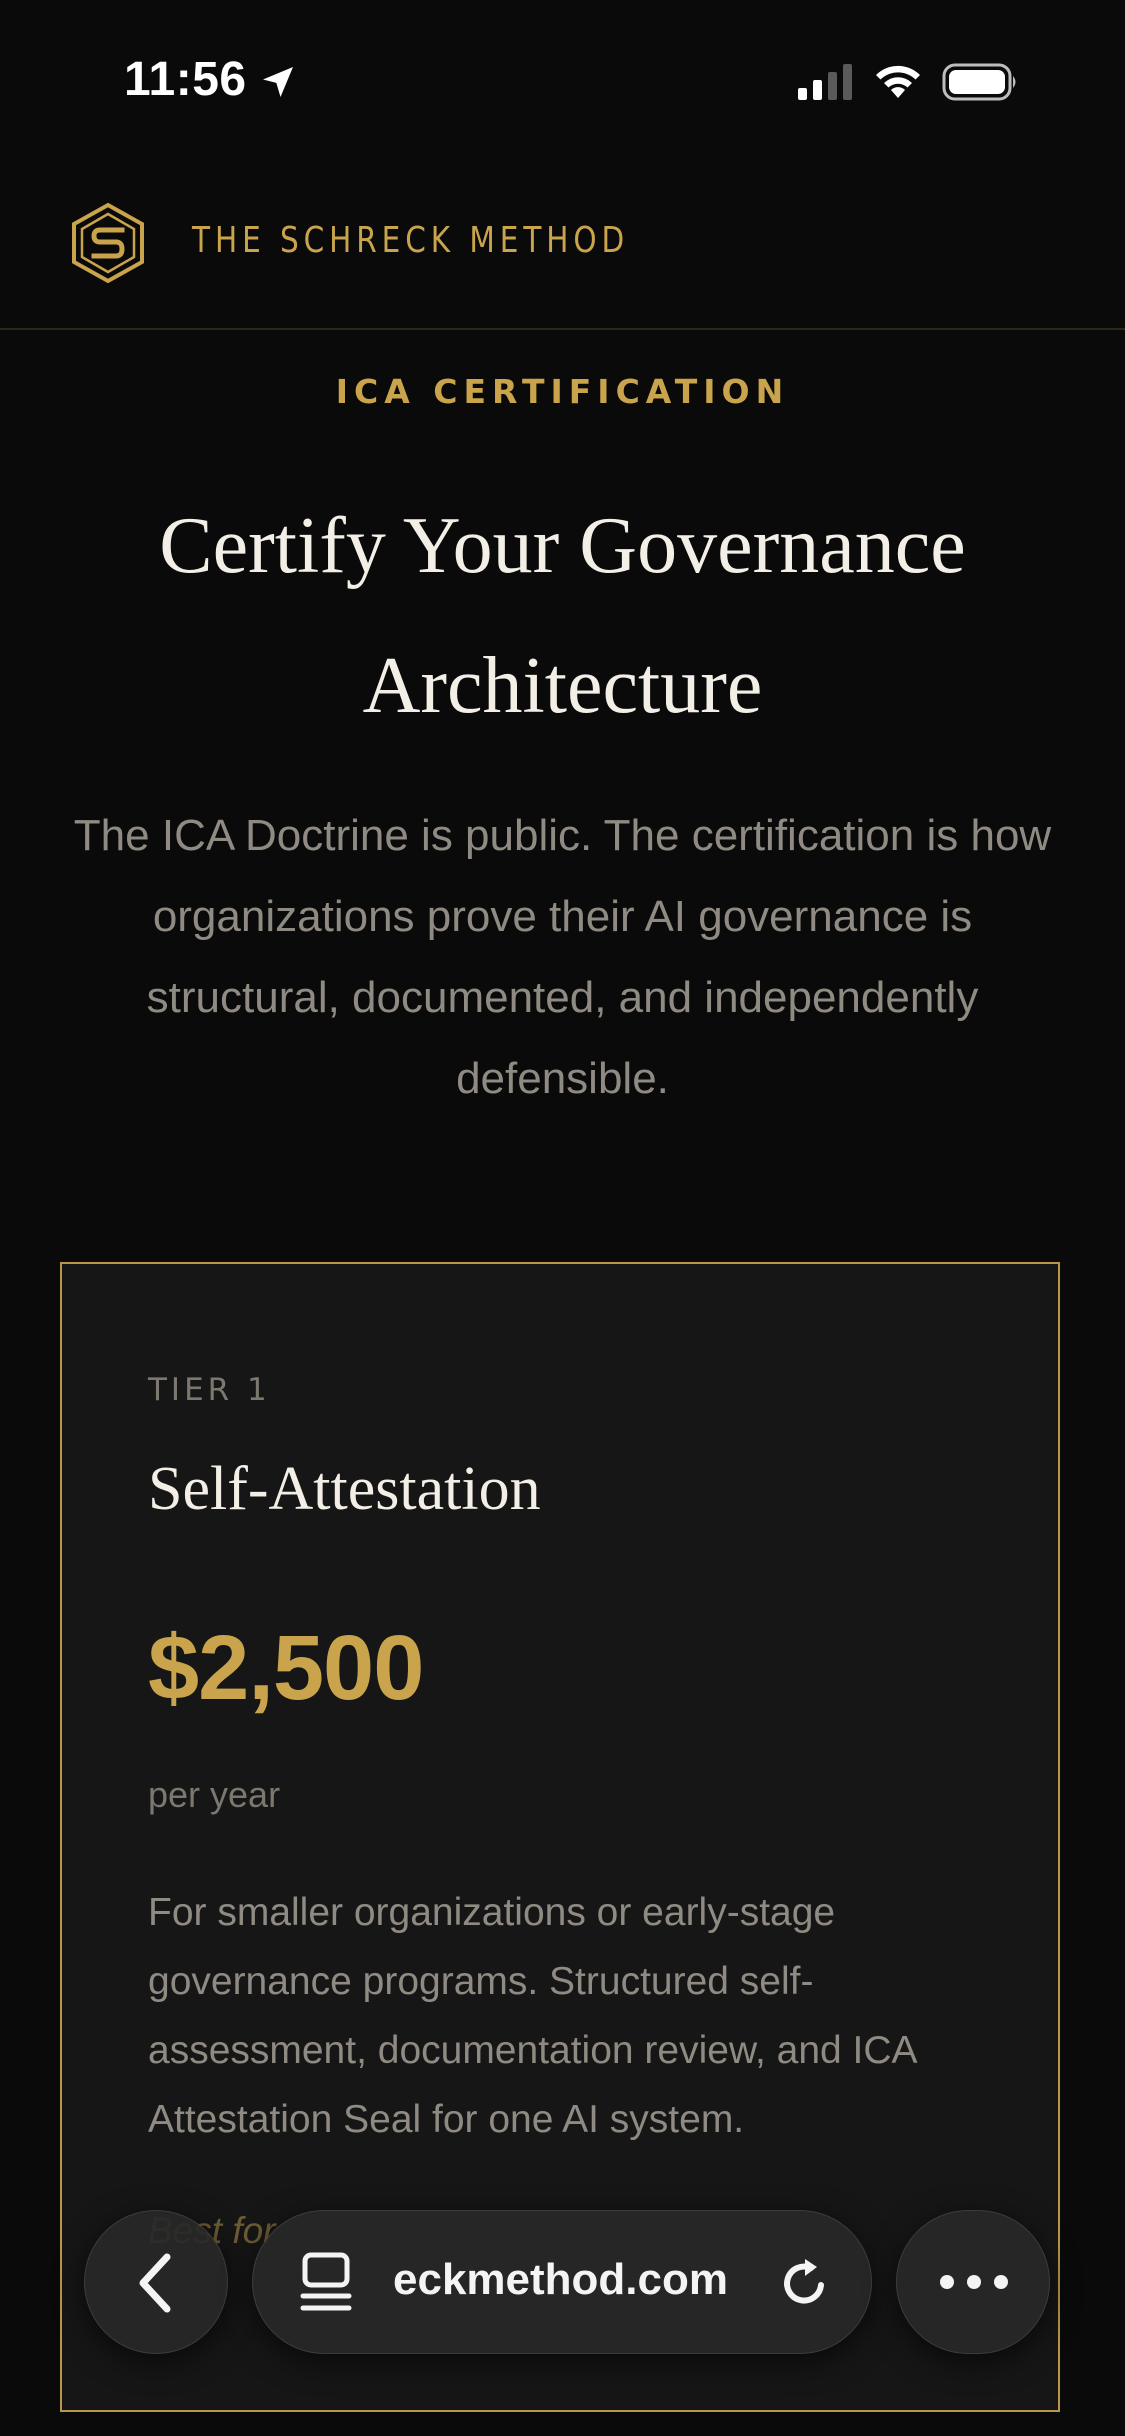 This screenshot has width=1125, height=2436. What do you see at coordinates (214, 1794) in the screenshot?
I see `tier-billing-period: per year` at bounding box center [214, 1794].